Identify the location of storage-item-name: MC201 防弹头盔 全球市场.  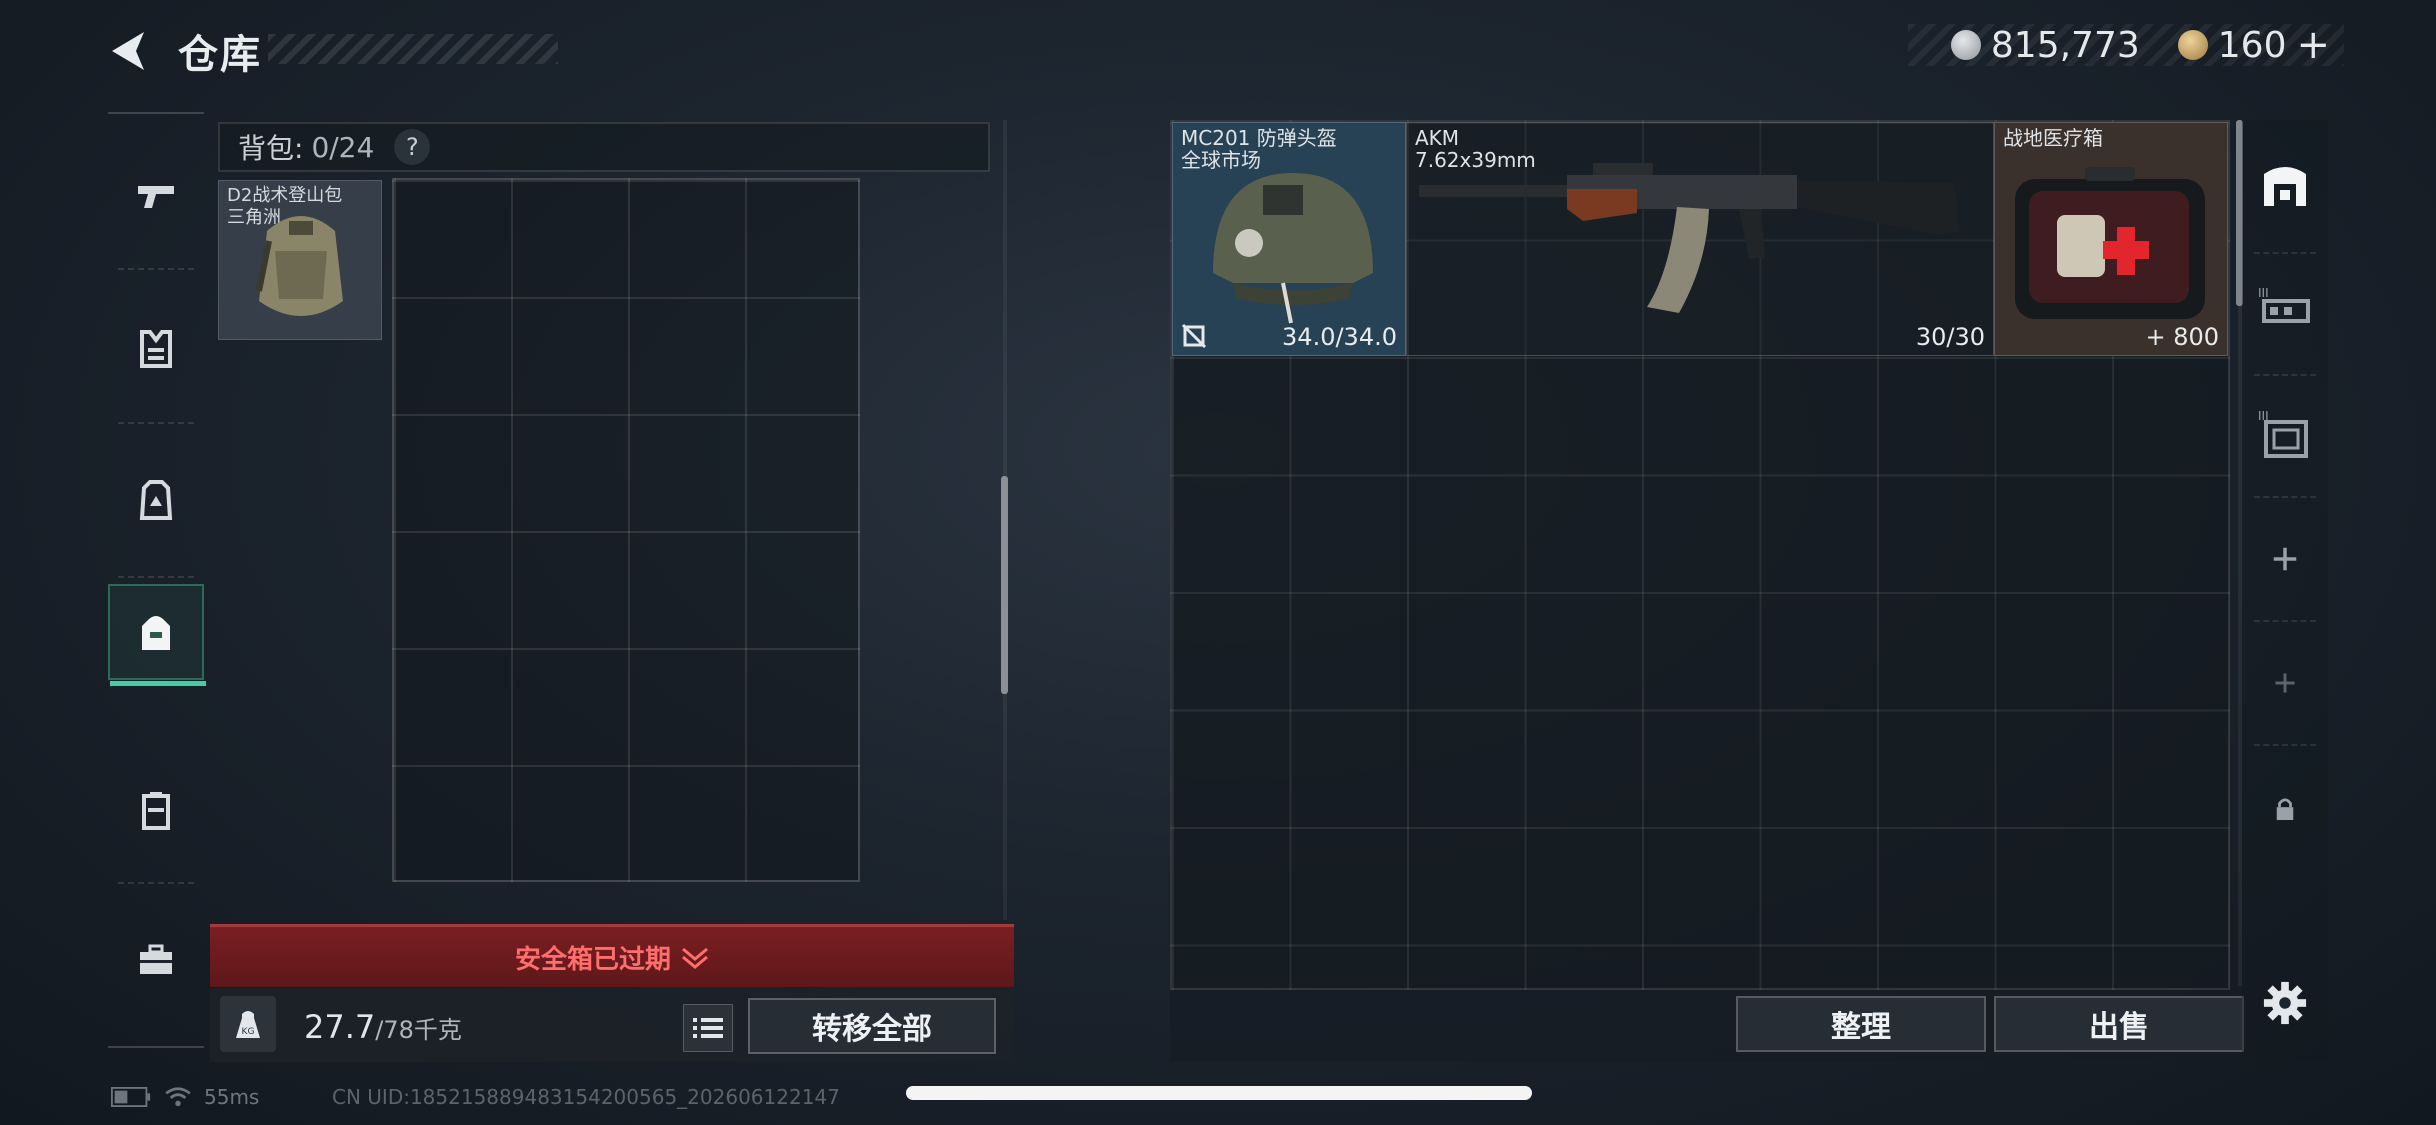
(1259, 149).